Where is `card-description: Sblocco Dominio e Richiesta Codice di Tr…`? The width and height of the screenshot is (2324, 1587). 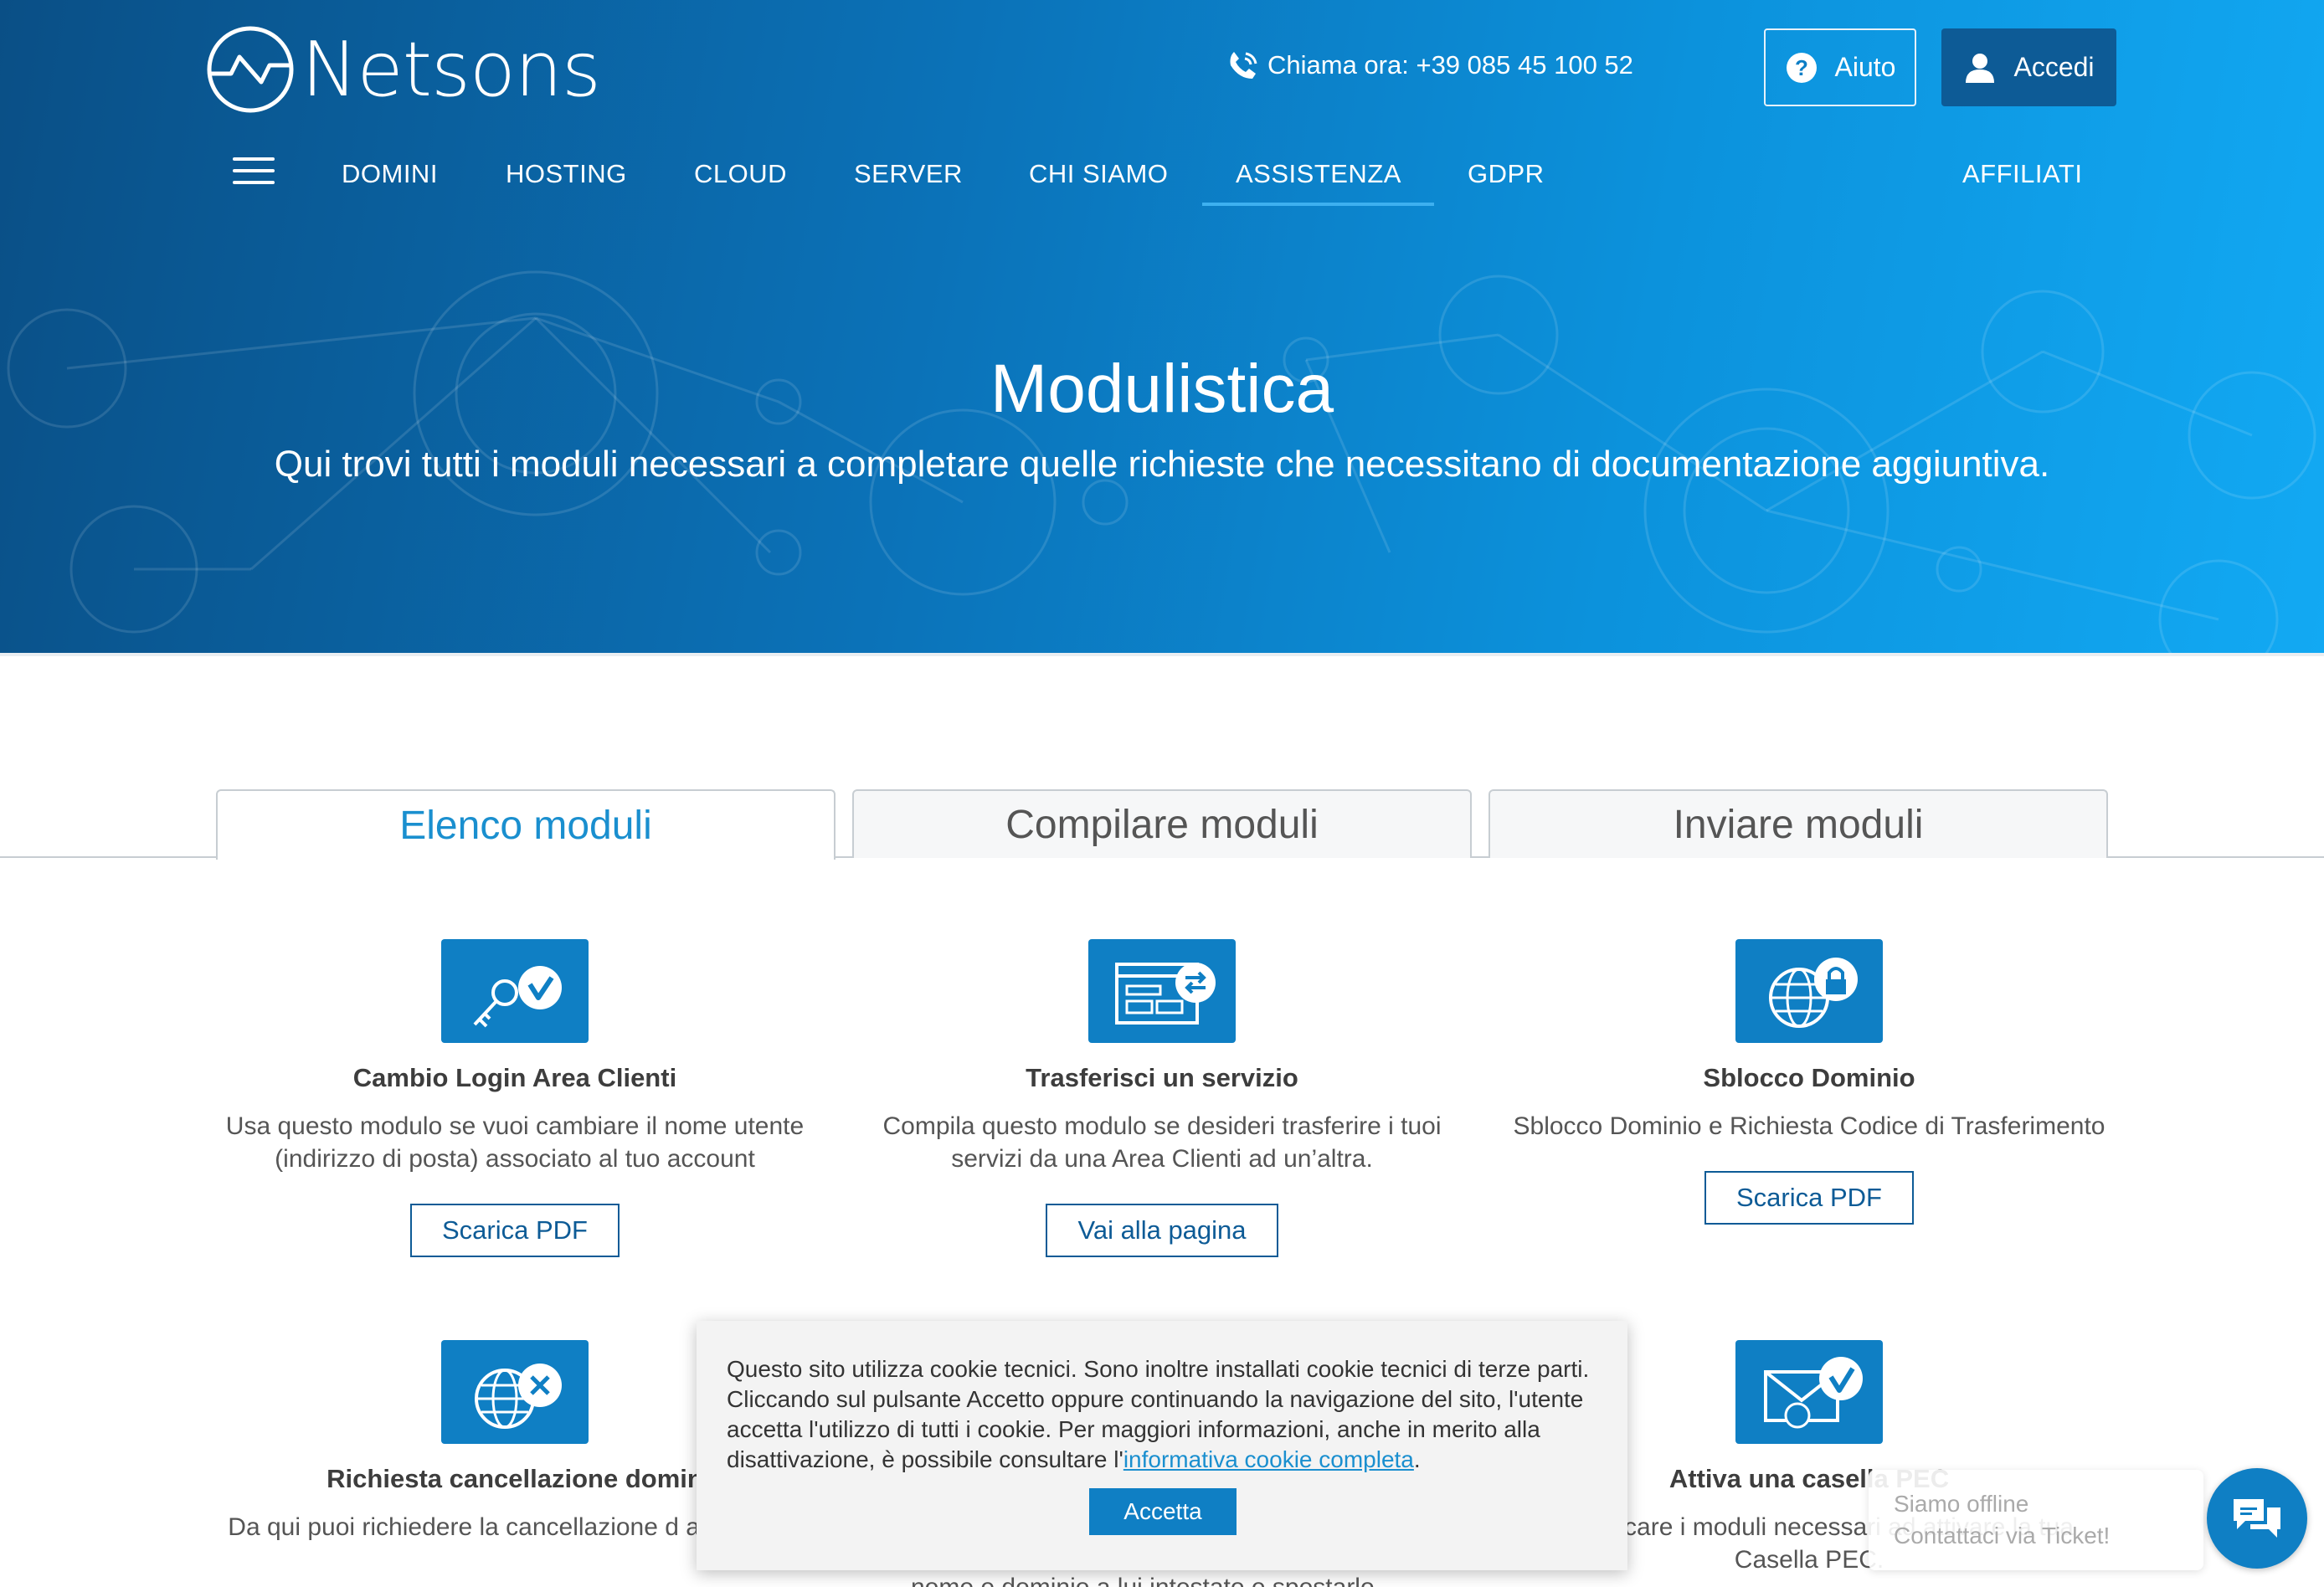 card-description: Sblocco Dominio e Richiesta Codice di Tr… is located at coordinates (1809, 1126).